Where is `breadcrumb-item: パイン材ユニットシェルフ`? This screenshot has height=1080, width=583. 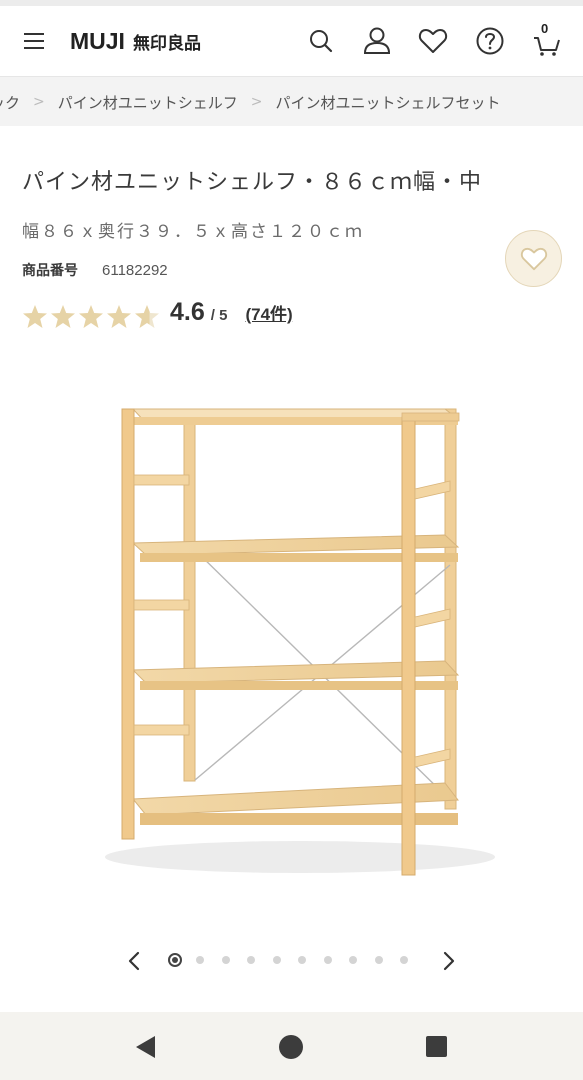
breadcrumb-item: パイン材ユニットシェルフ is located at coordinates (148, 102).